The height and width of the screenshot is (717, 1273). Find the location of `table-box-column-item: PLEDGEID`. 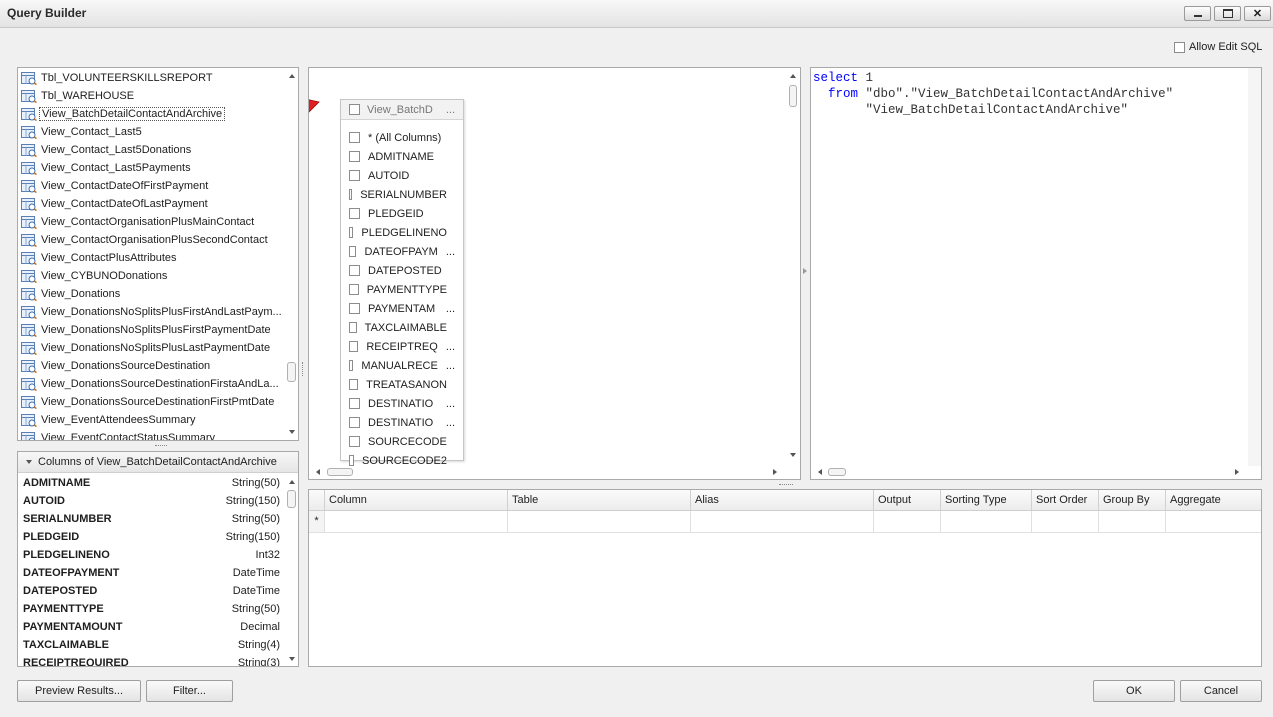

table-box-column-item: PLEDGEID is located at coordinates (402, 213).